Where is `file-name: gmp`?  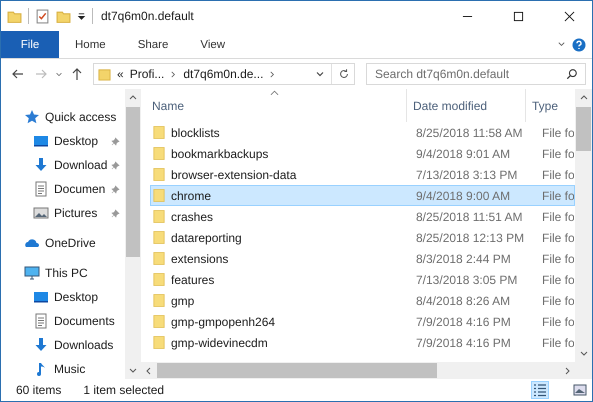 file-name: gmp is located at coordinates (182, 301).